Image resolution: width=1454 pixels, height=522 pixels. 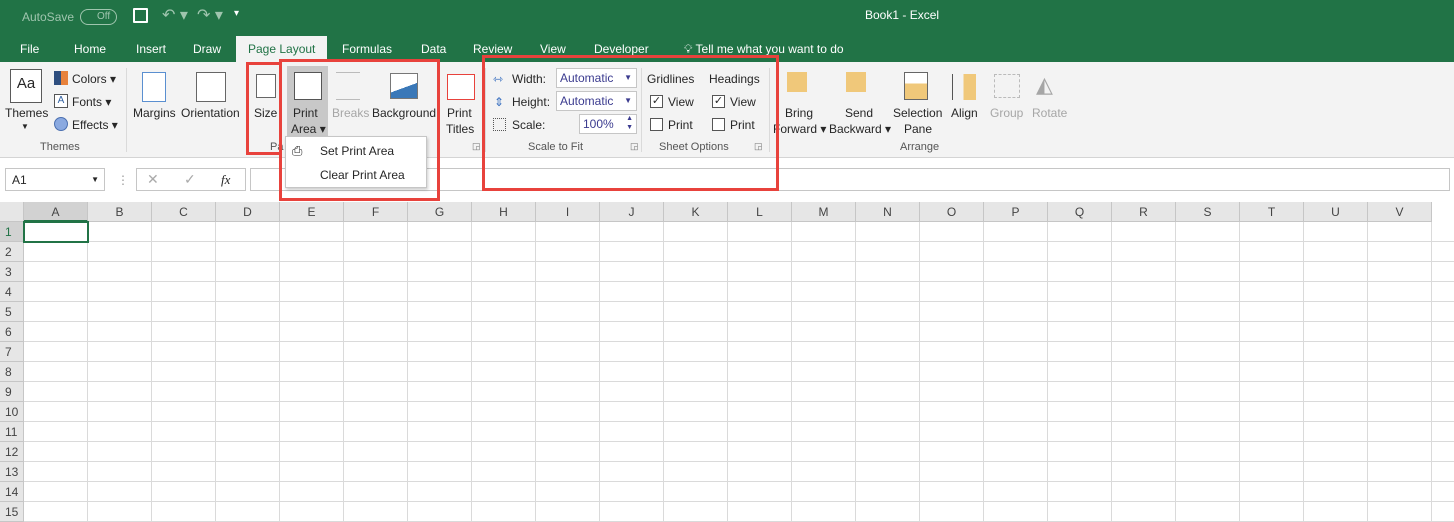 What do you see at coordinates (12, 352) in the screenshot?
I see `row-header: 7` at bounding box center [12, 352].